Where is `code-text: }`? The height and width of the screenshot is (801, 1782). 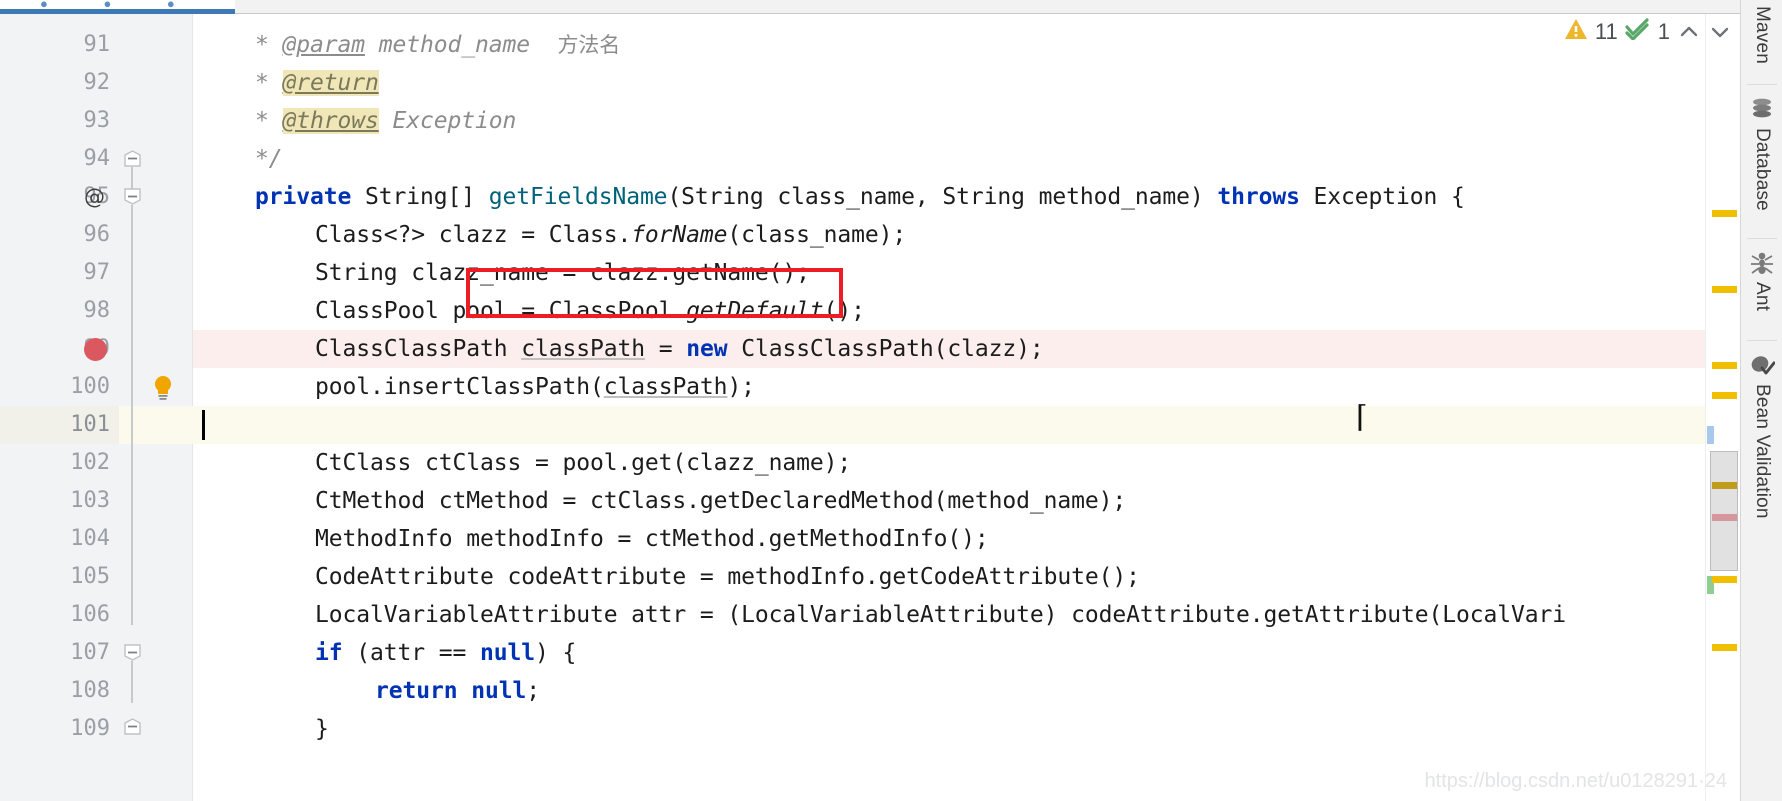 code-text: } is located at coordinates (322, 729).